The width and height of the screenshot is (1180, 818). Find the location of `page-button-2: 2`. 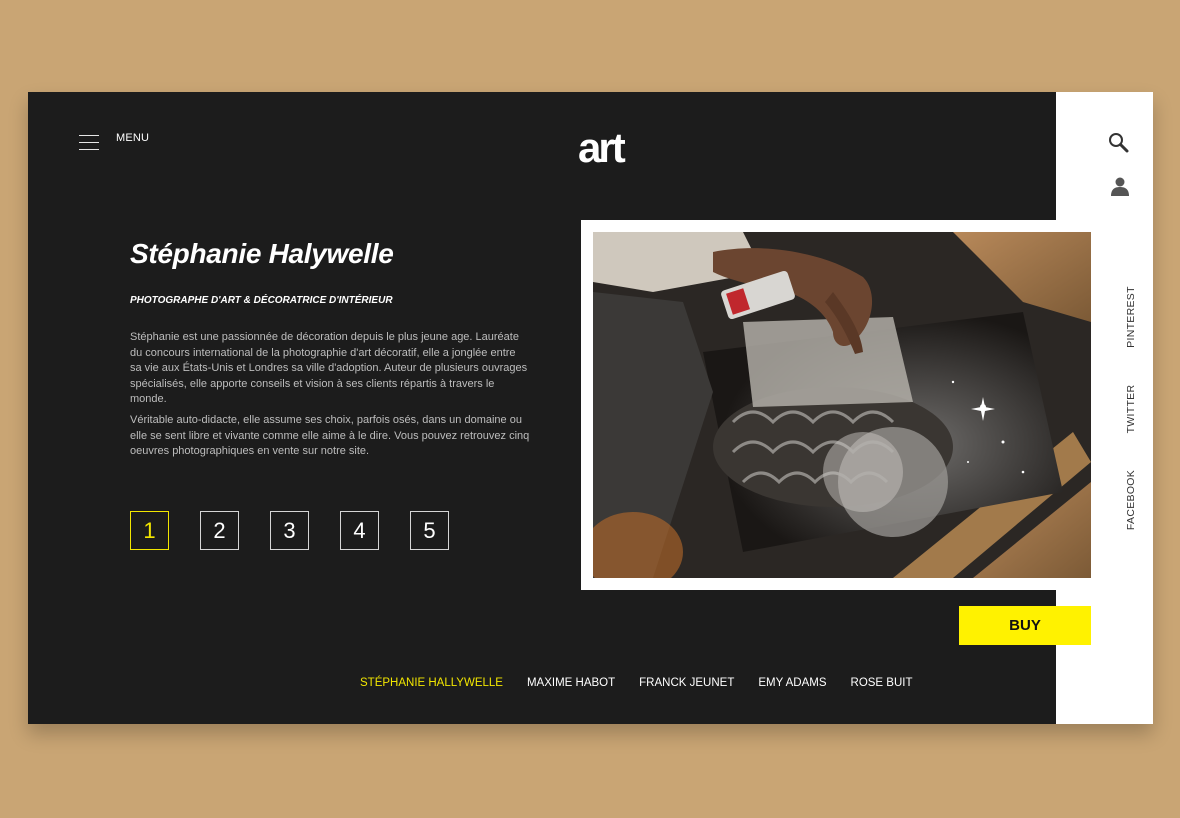

page-button-2: 2 is located at coordinates (219, 530).